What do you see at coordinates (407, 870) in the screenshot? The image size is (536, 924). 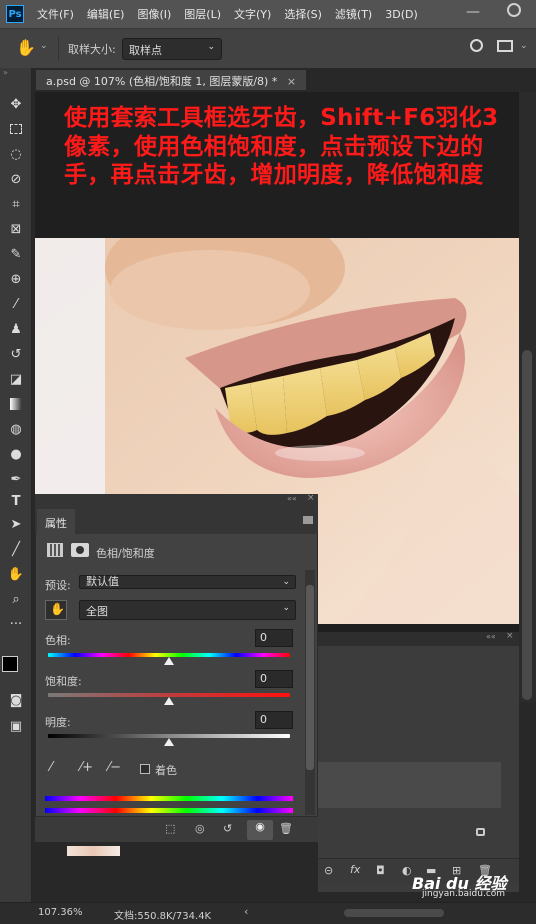 I see `adjustment-layer-icon: ◐` at bounding box center [407, 870].